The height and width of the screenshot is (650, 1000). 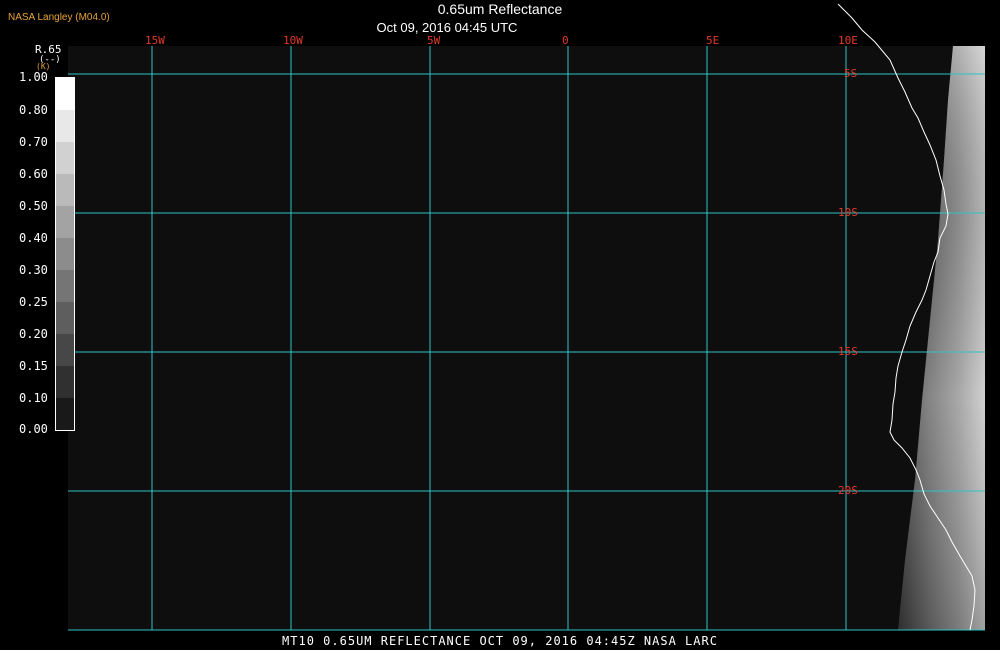 What do you see at coordinates (293, 40) in the screenshot?
I see `lon-label-10w: 10W` at bounding box center [293, 40].